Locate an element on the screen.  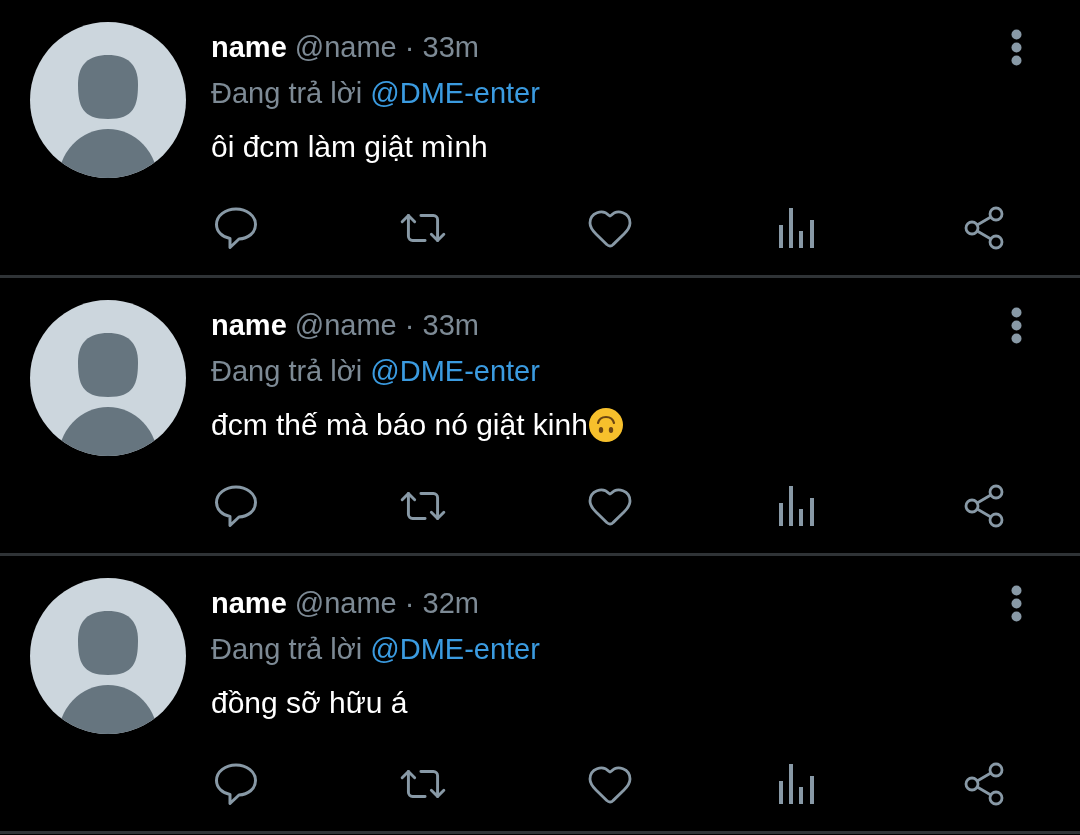
tweet-text: ôi đcm làm giật mình is located at coordinates (349, 147).